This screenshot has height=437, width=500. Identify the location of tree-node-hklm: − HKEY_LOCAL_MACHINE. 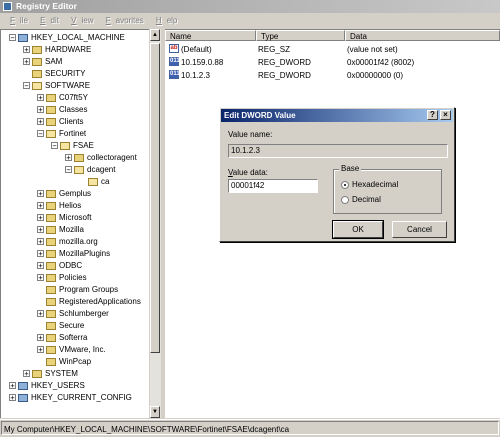
(67, 37).